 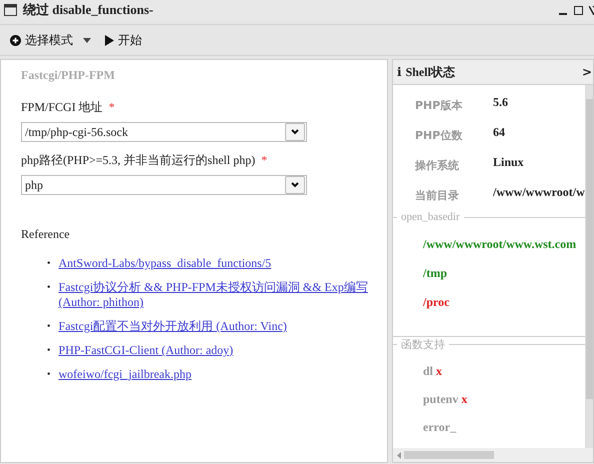 I want to click on reference-link: Fastcgi配置不当对外开放利用 (Author: Vinc), so click(x=172, y=326).